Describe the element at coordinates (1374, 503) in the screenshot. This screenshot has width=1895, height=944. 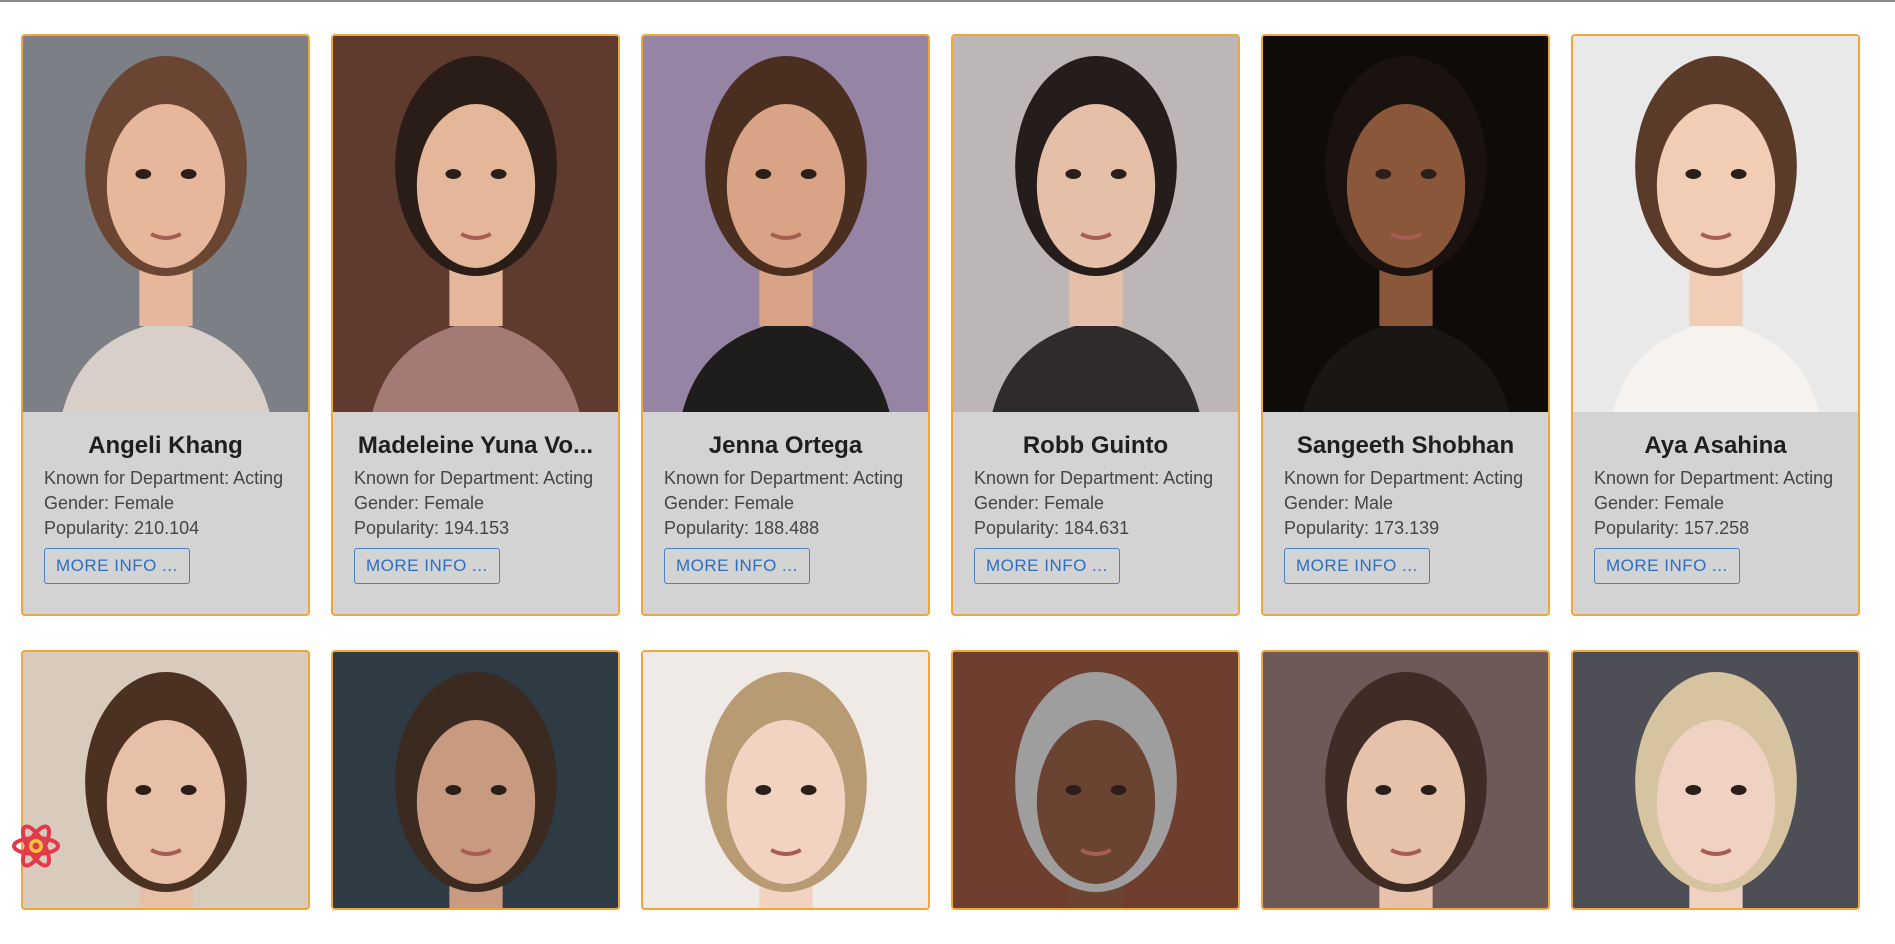
I see `gender-value: Male` at that location.